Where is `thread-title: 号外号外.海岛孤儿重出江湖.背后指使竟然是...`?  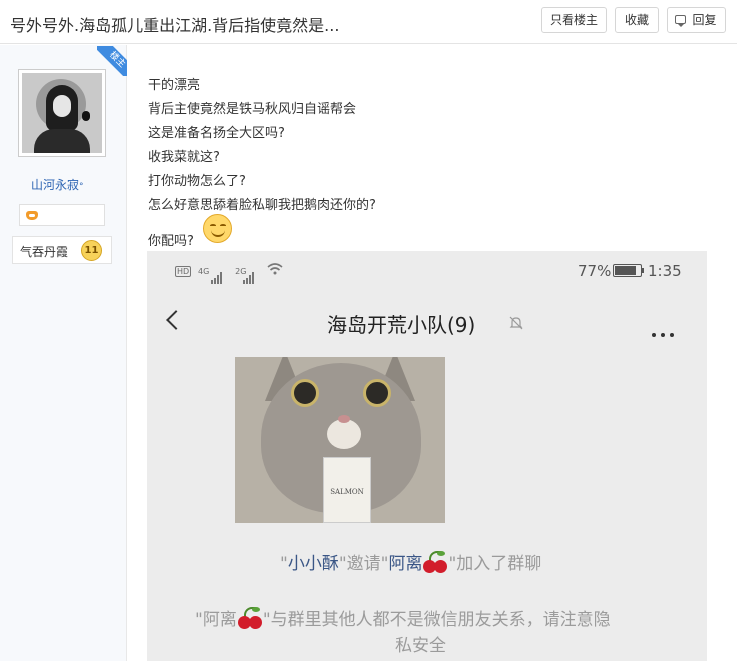 thread-title: 号外号外.海岛孤儿重出江湖.背后指使竟然是... is located at coordinates (175, 25).